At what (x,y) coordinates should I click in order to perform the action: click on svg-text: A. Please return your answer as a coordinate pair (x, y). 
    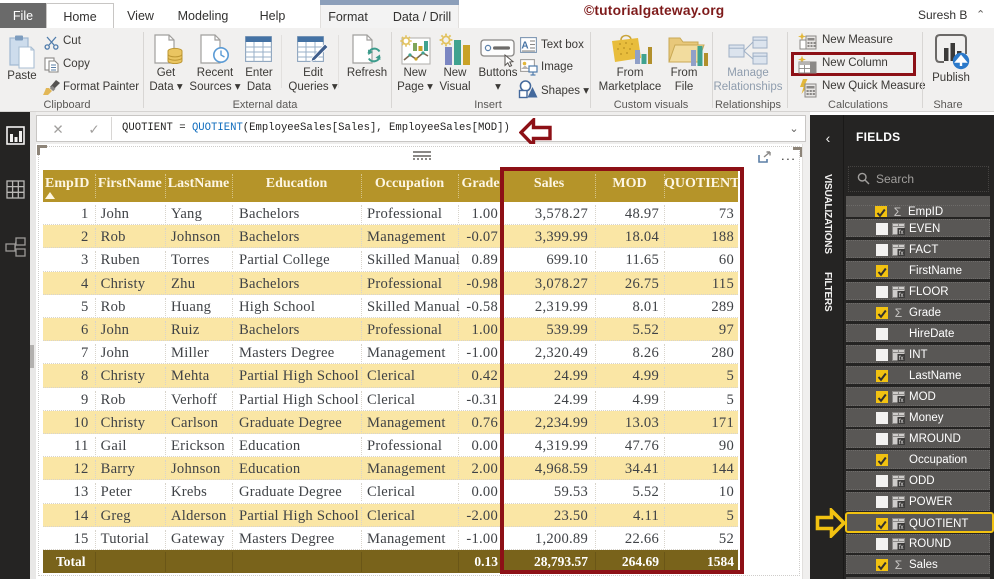
    Looking at the image, I should click on (524, 46).